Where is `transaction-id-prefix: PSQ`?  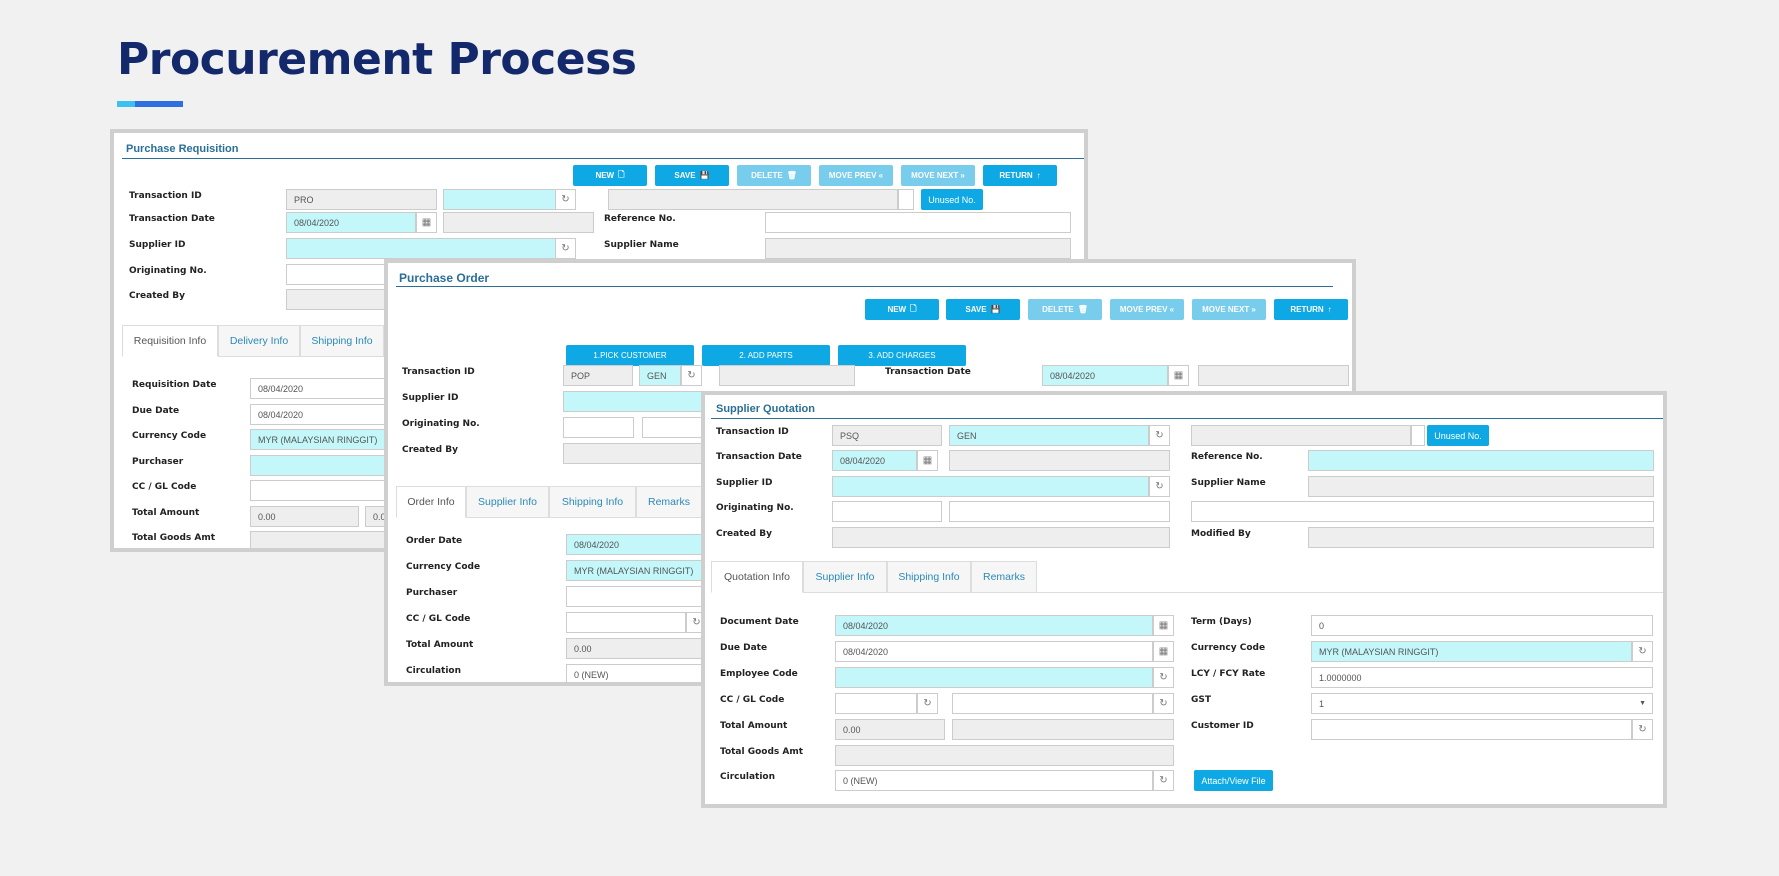
transaction-id-prefix: PSQ is located at coordinates (887, 435).